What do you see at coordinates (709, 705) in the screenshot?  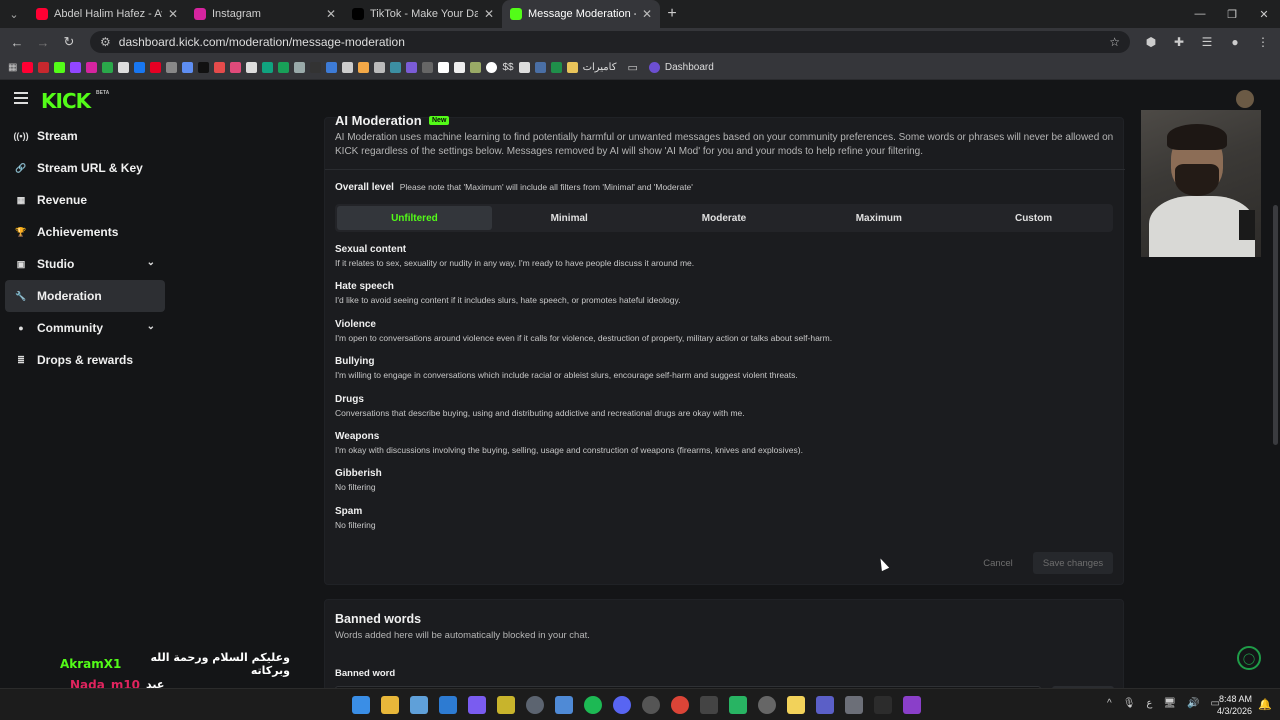 I see `app-x-icon` at bounding box center [709, 705].